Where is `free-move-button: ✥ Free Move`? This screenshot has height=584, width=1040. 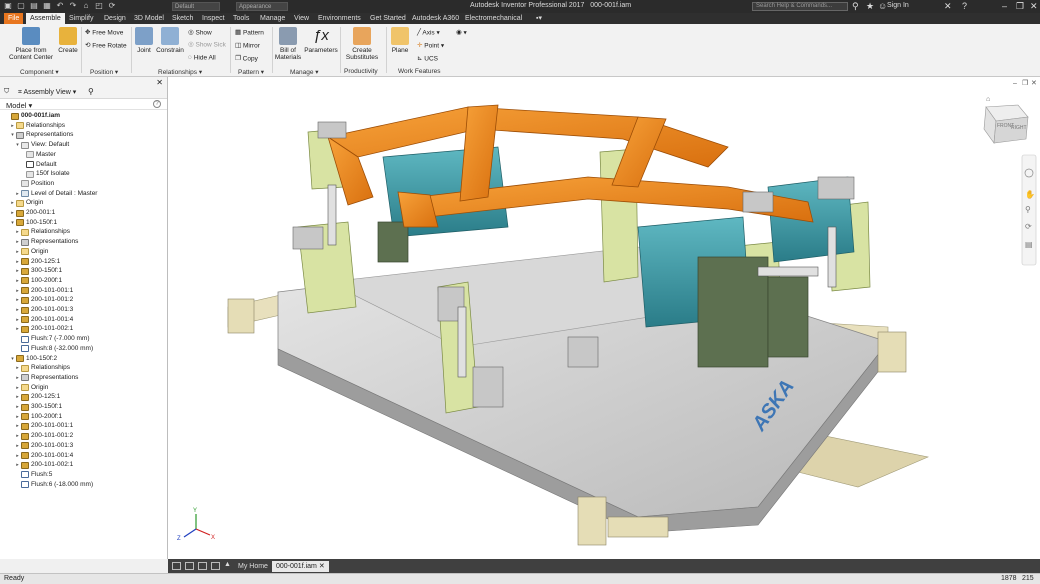 free-move-button: ✥ Free Move is located at coordinates (104, 33).